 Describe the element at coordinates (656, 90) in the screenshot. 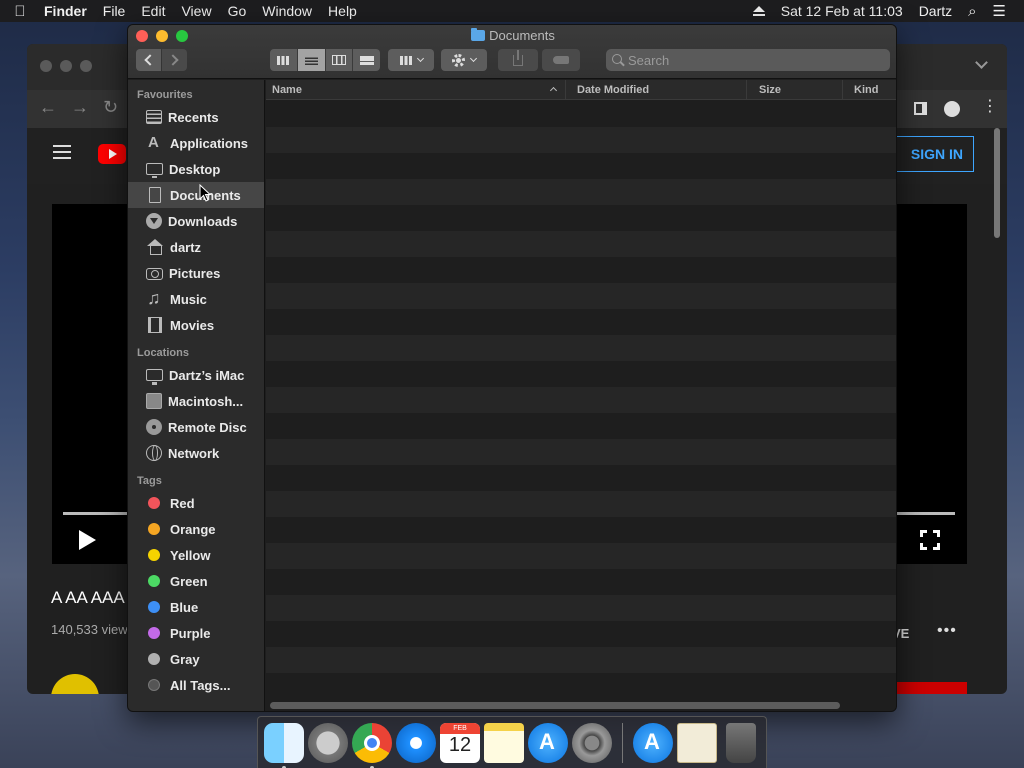

I see `column-header-date-modified: Date Modified` at that location.